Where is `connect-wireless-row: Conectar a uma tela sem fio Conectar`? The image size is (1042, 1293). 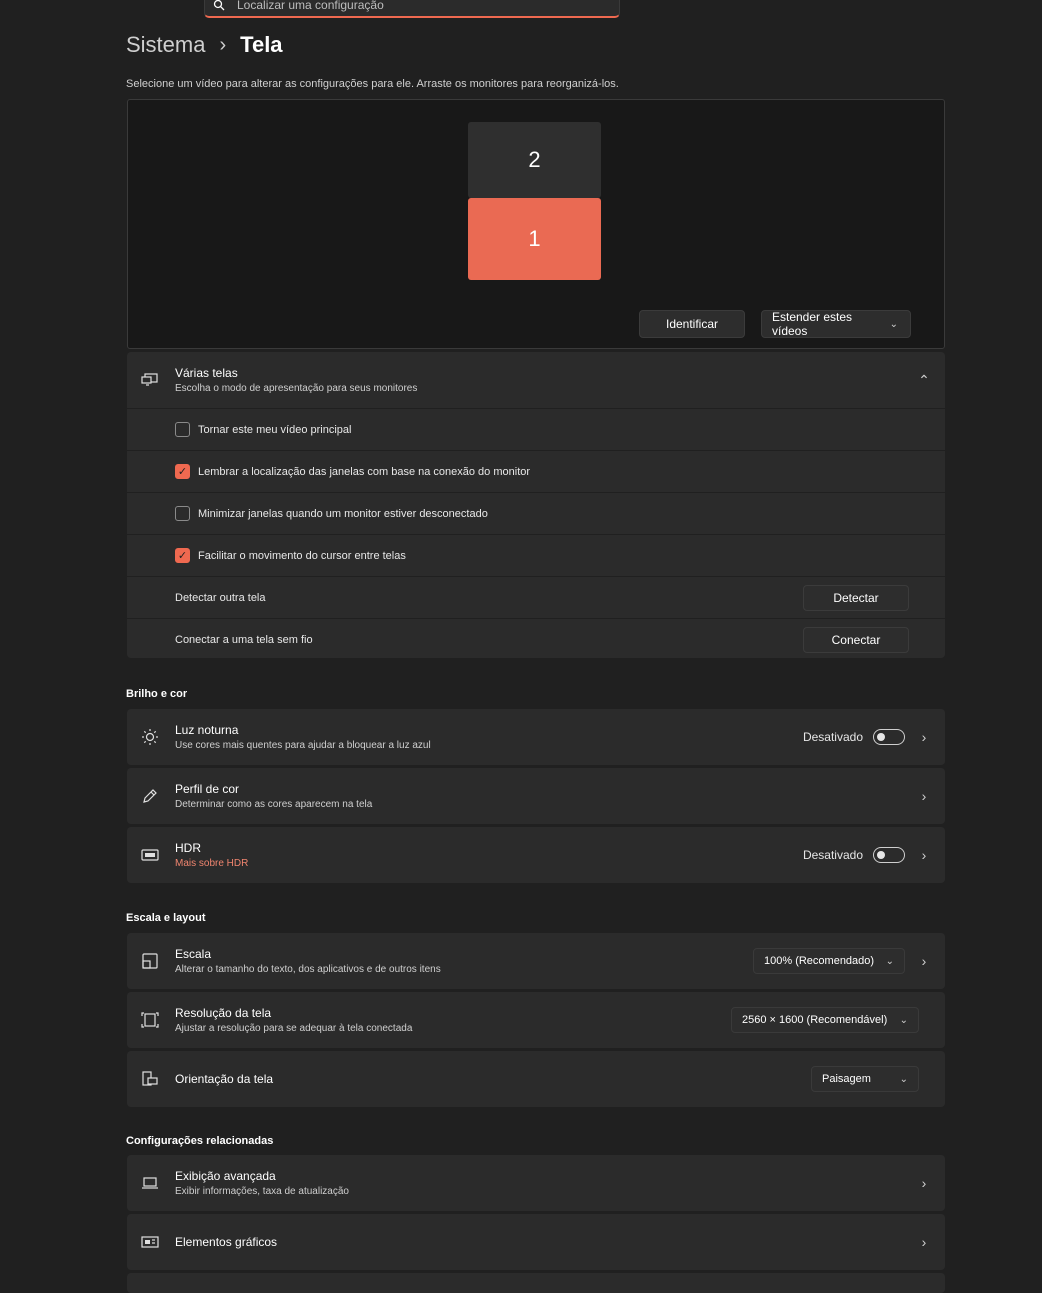
connect-wireless-row: Conectar a uma tela sem fio Conectar is located at coordinates (536, 639).